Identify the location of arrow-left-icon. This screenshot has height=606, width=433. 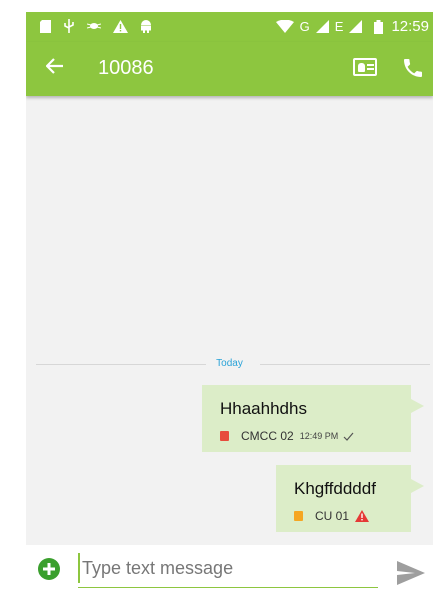
(54, 66).